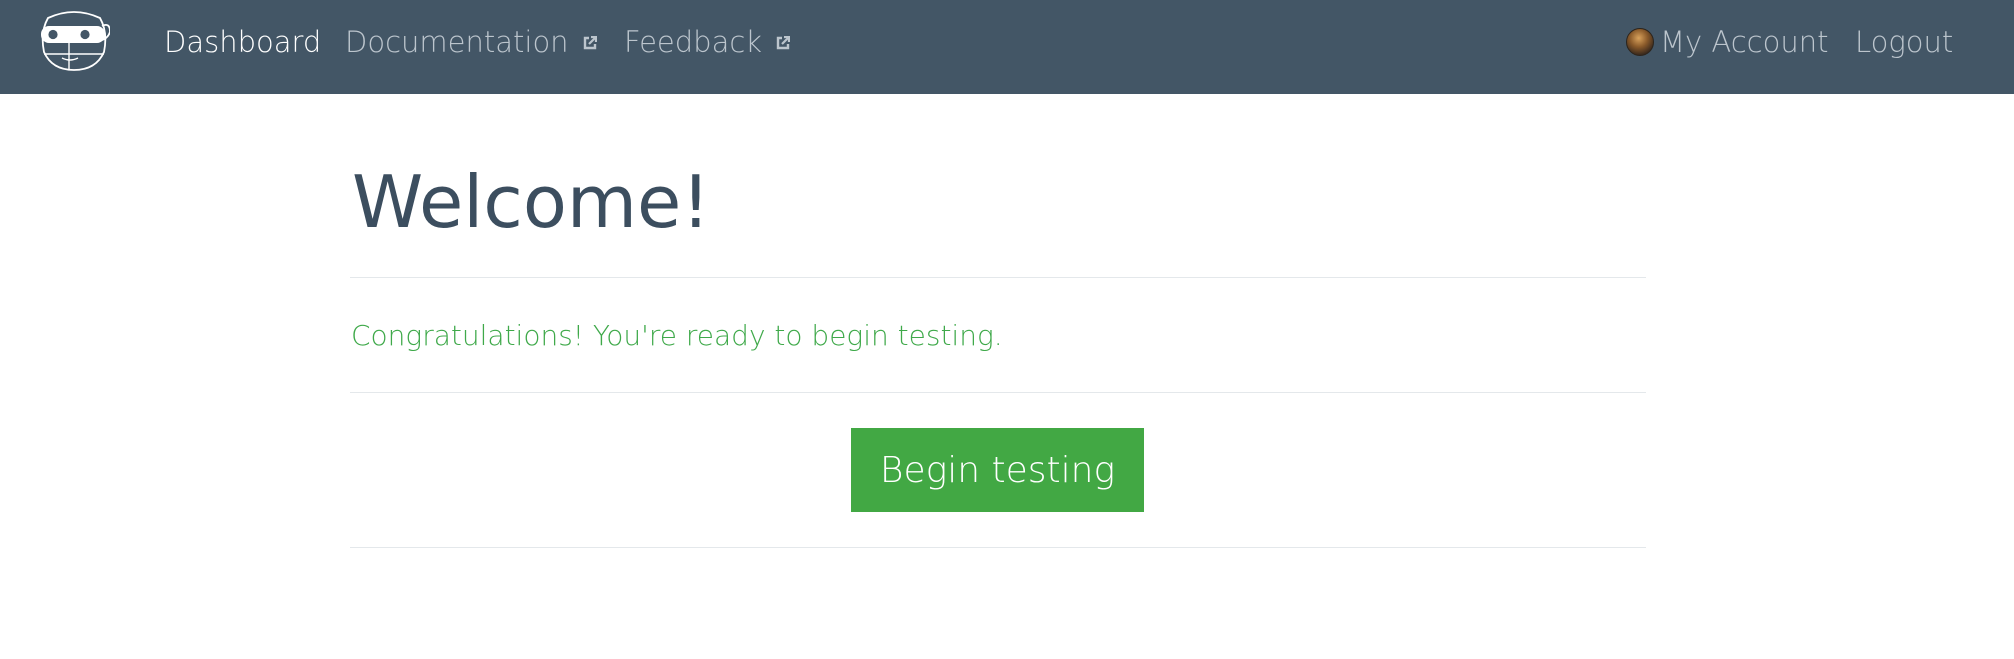 Image resolution: width=2014 pixels, height=659 pixels. What do you see at coordinates (693, 42) in the screenshot?
I see `nav-feedback-label: Feedback` at bounding box center [693, 42].